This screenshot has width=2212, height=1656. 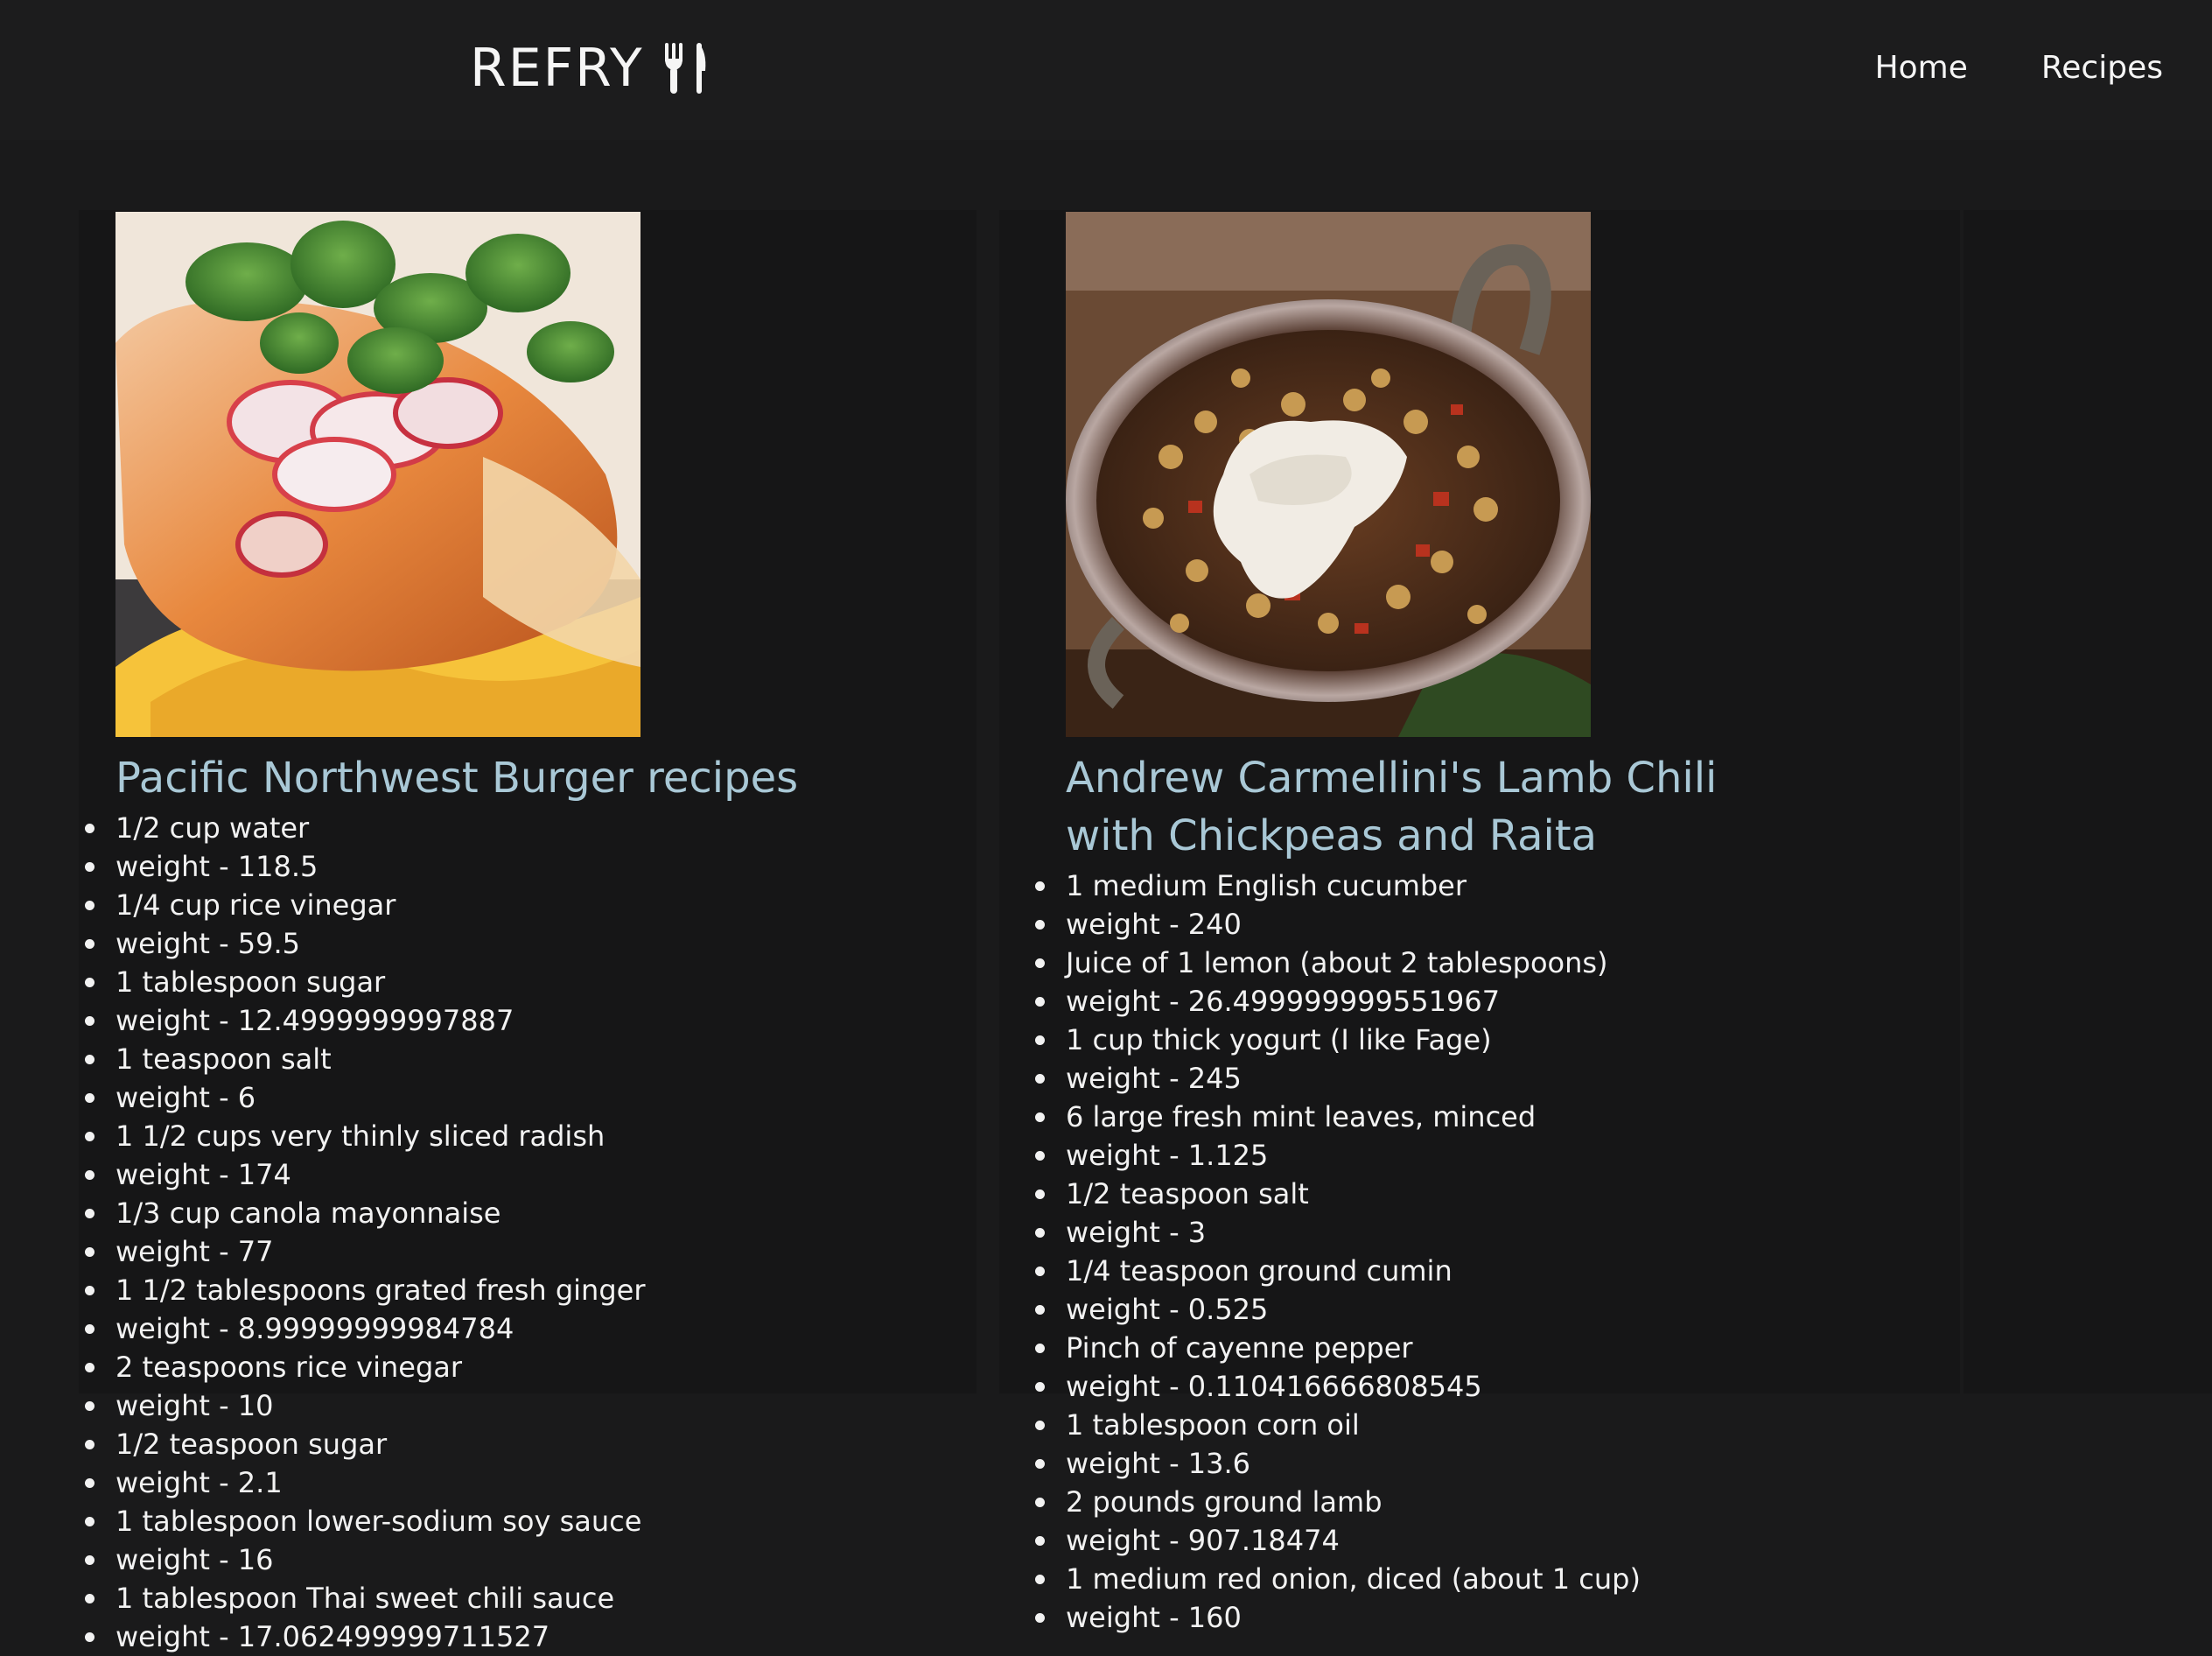 What do you see at coordinates (1426, 1194) in the screenshot?
I see `ingredient-item: 1/2 teaspoon salt` at bounding box center [1426, 1194].